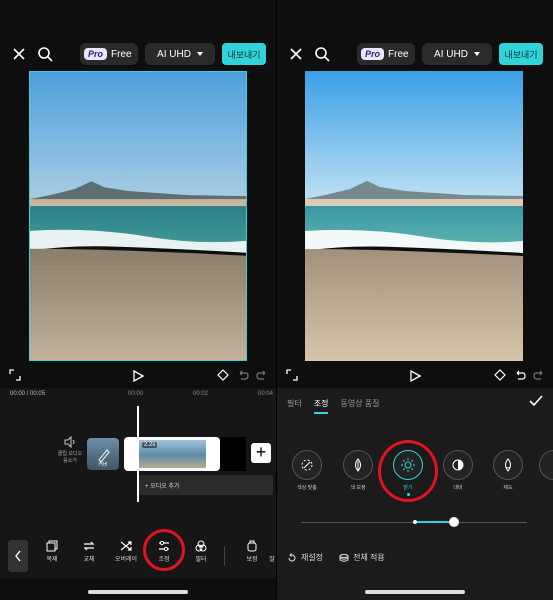 Image resolution: width=553 pixels, height=600 pixels. What do you see at coordinates (369, 557) in the screenshot?
I see `apply-all-label: 전체 적용` at bounding box center [369, 557].